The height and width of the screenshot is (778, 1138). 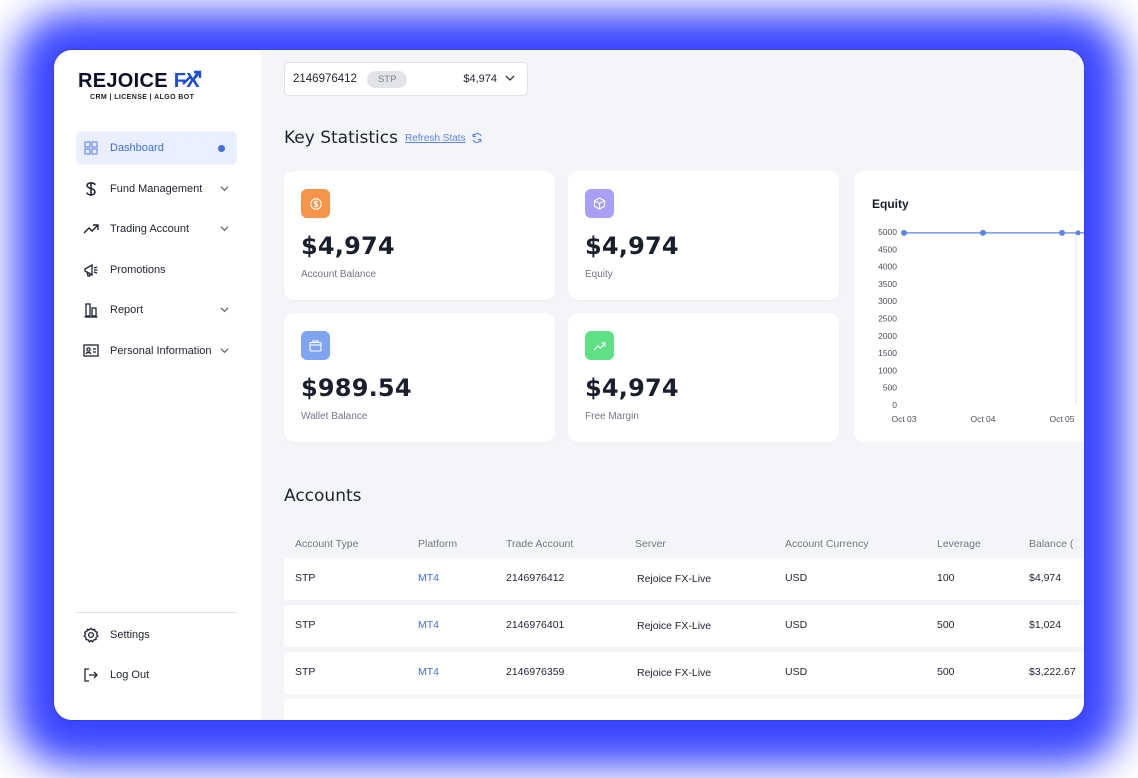 I want to click on sidebar-item-fund-management: Fund Management, so click(x=156, y=189).